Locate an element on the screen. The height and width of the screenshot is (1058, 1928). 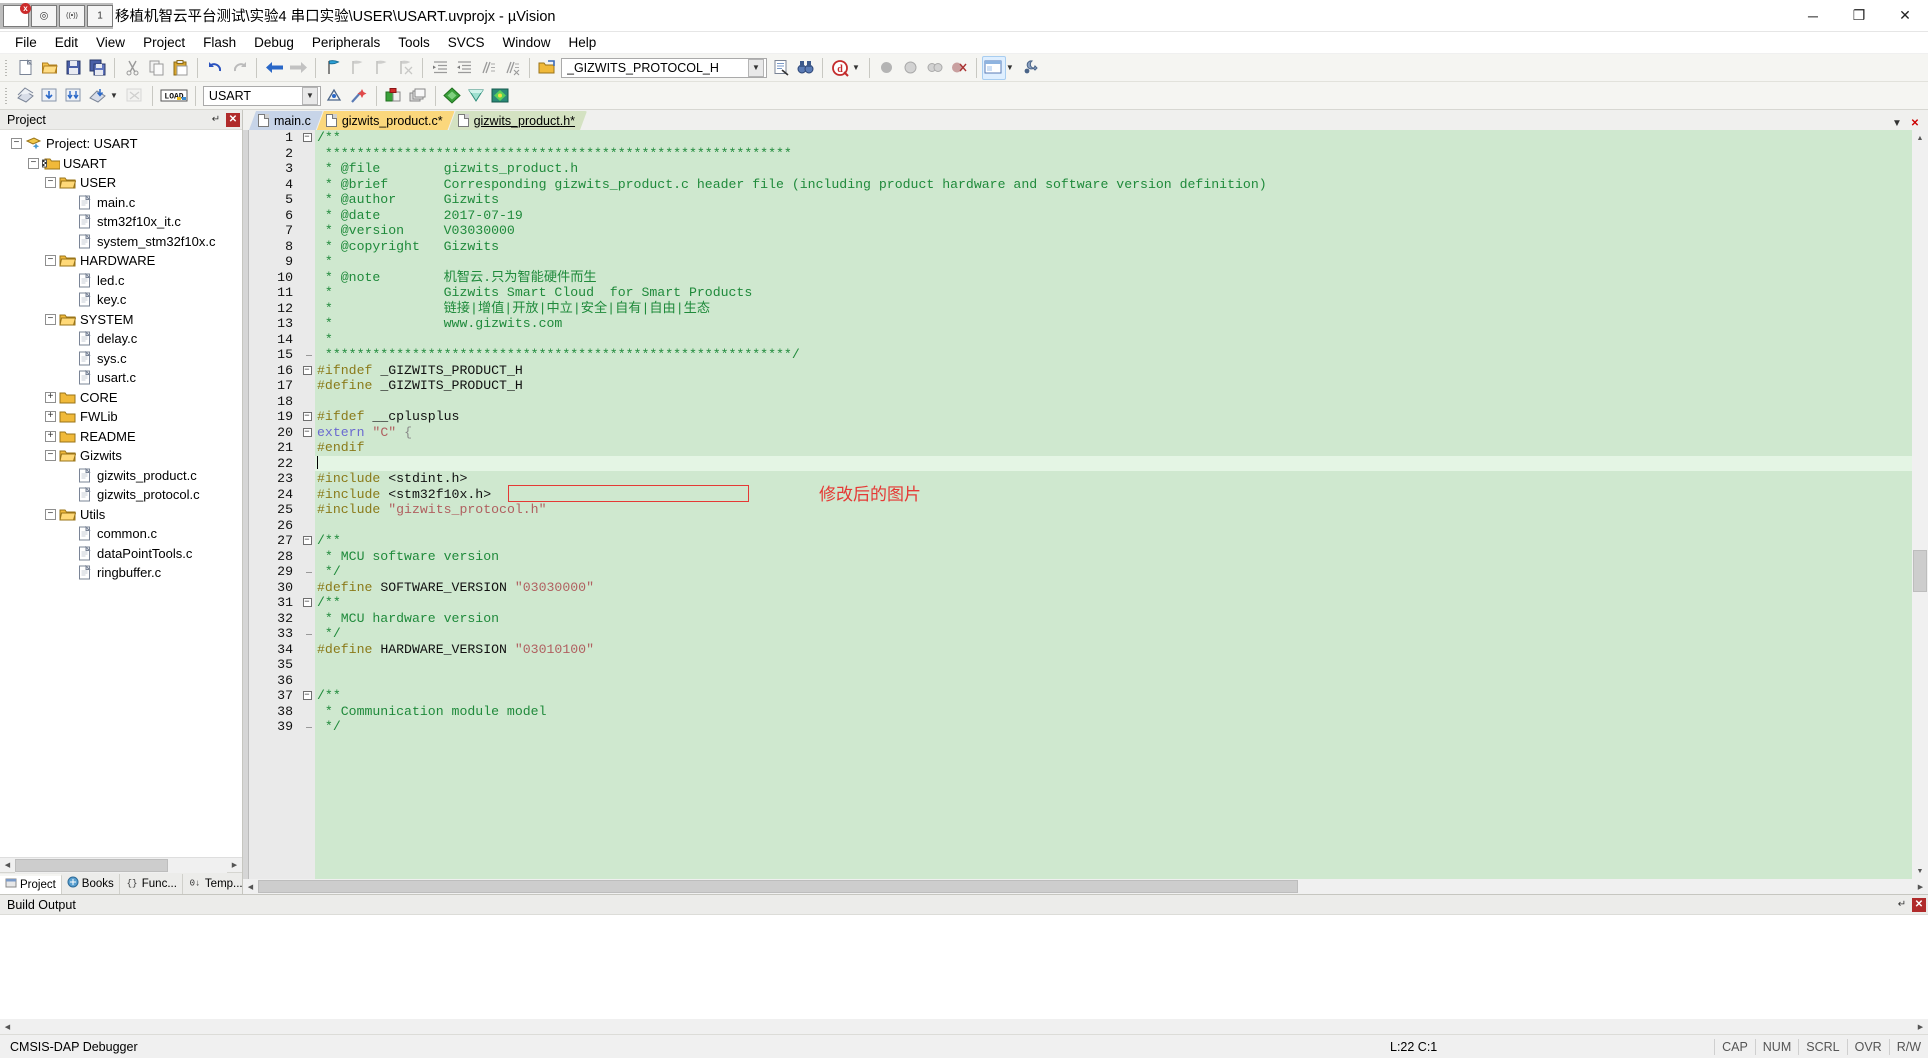
tab-close-icon: ✕ is located at coordinates (1915, 123).